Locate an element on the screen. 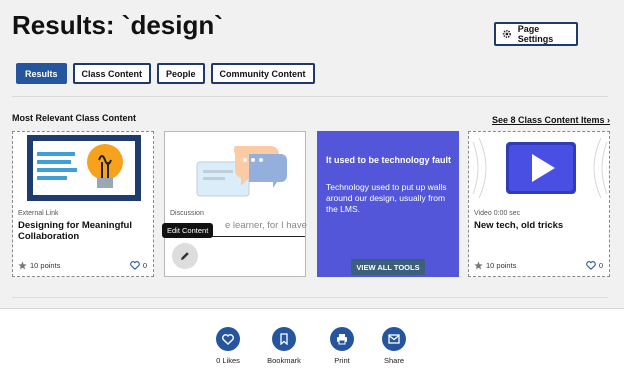  print-label: Print is located at coordinates (342, 360).